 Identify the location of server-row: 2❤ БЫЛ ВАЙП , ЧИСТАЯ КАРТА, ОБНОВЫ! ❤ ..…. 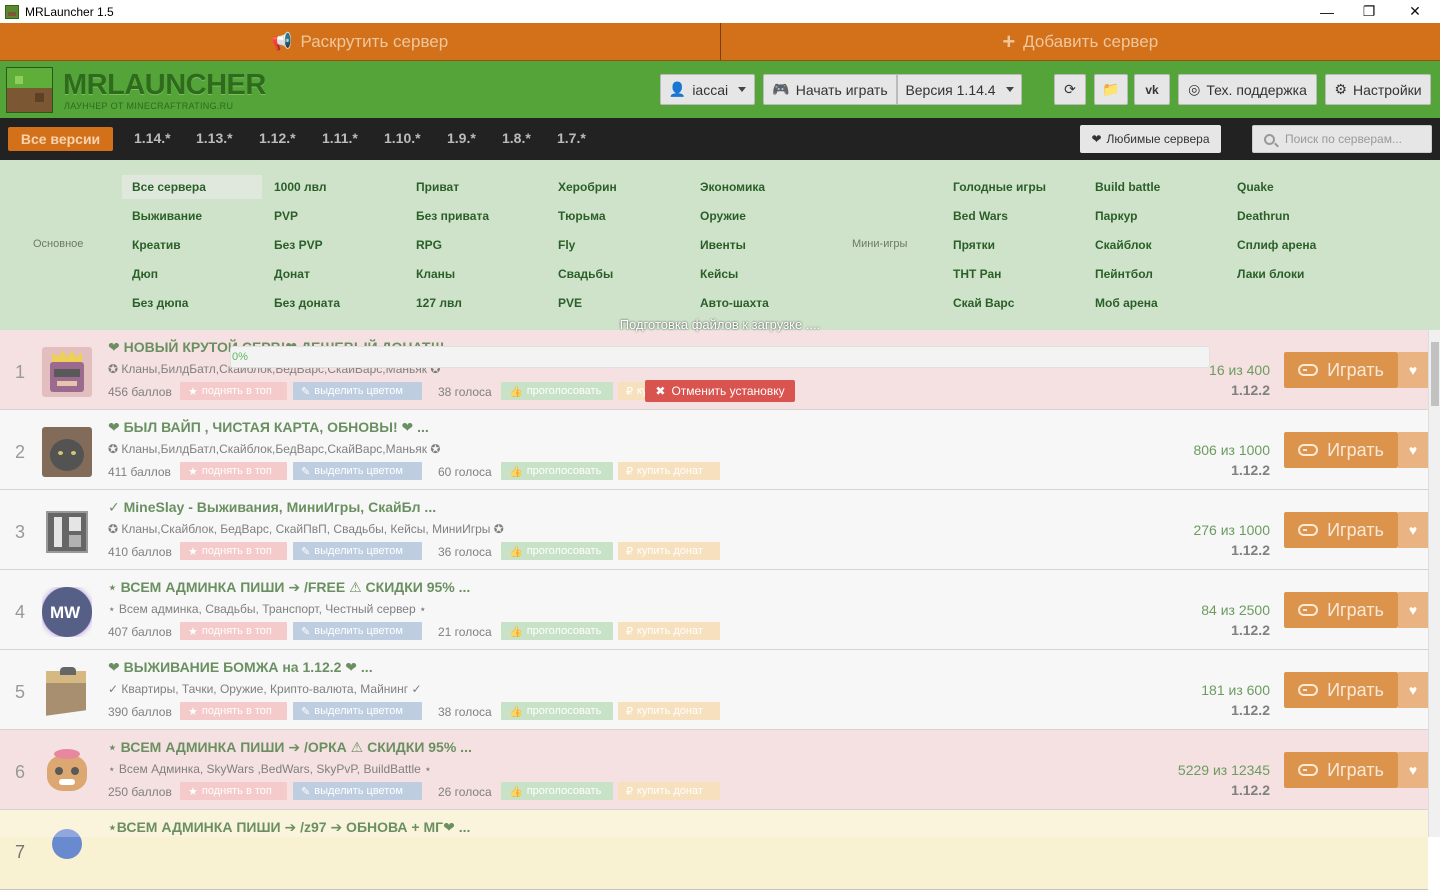
(714, 450).